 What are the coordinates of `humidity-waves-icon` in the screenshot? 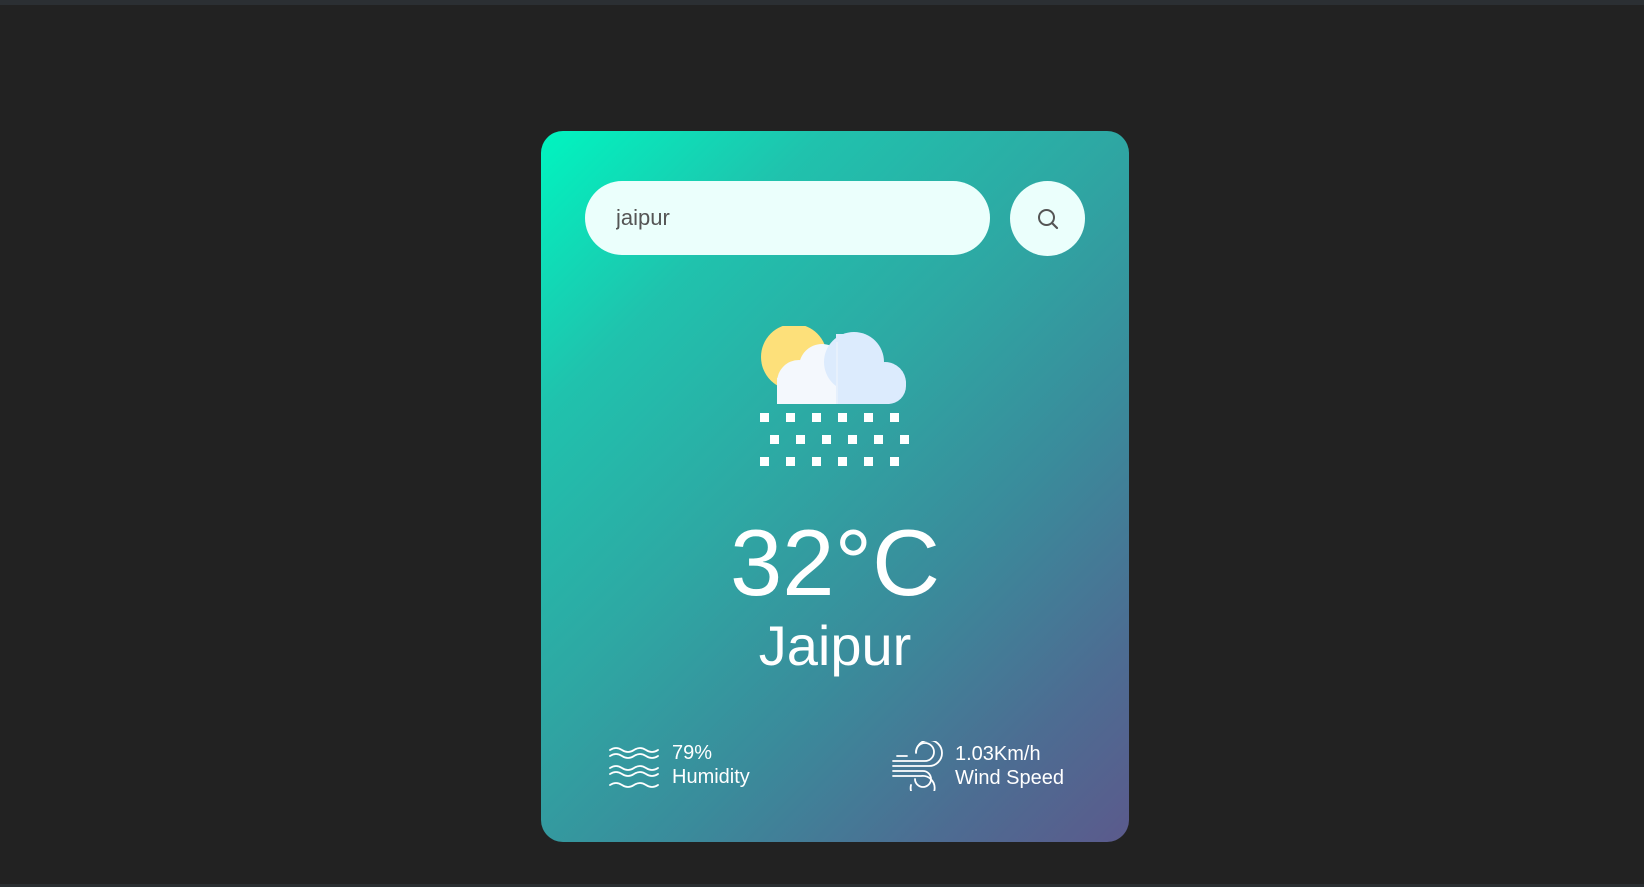 It's located at (634, 765).